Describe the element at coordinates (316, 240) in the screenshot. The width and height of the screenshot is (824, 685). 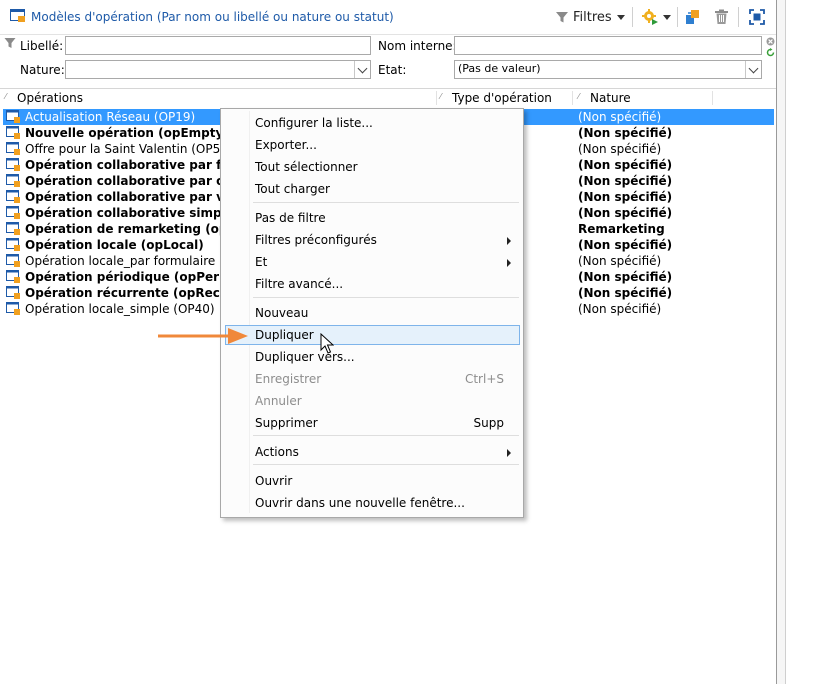
I see `menu-item-label: Filtres préconfigurés` at that location.